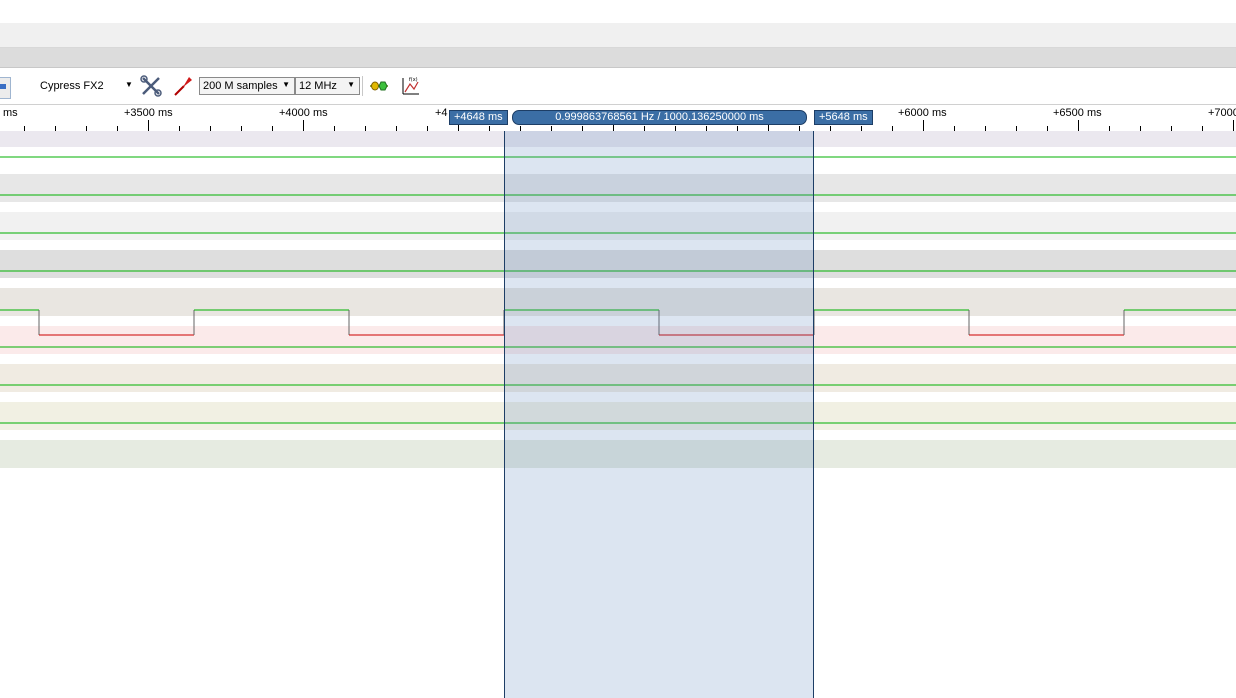  What do you see at coordinates (843, 117) in the screenshot?
I see `cursor-right-label: +5648 ms` at bounding box center [843, 117].